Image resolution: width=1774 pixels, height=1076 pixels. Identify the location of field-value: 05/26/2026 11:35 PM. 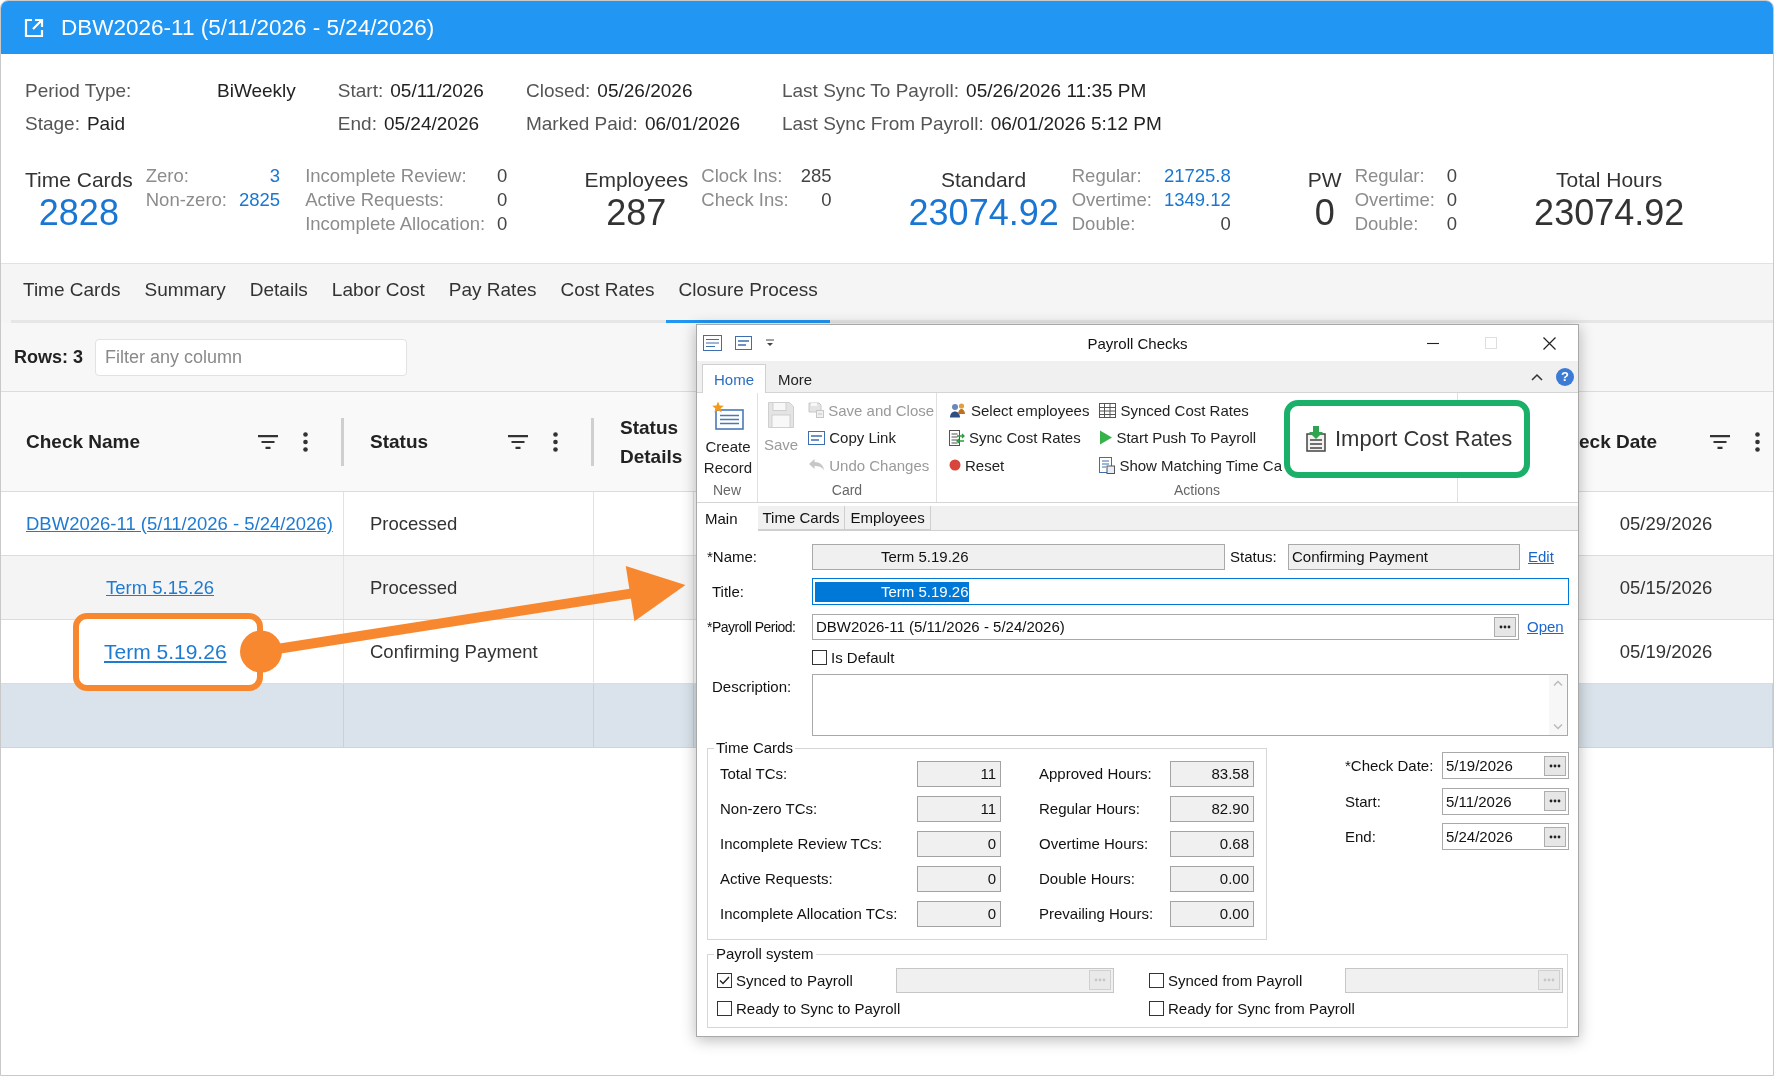
(1056, 91).